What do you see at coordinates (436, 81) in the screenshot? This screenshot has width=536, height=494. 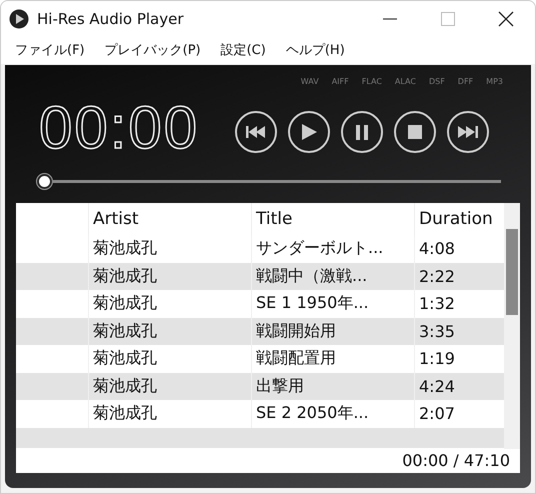 I see `format-label: DSF` at bounding box center [436, 81].